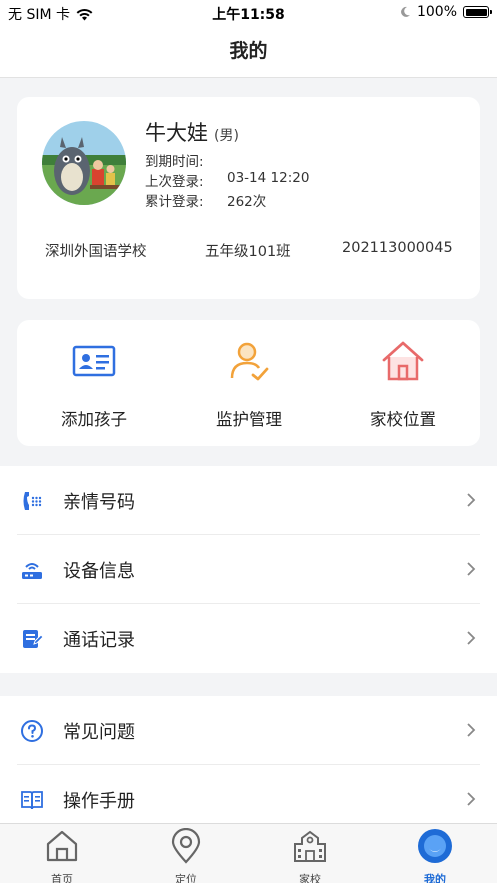 Image resolution: width=497 pixels, height=883 pixels. What do you see at coordinates (248, 500) in the screenshot?
I see `family-numbers-item: 亲情号码` at bounding box center [248, 500].